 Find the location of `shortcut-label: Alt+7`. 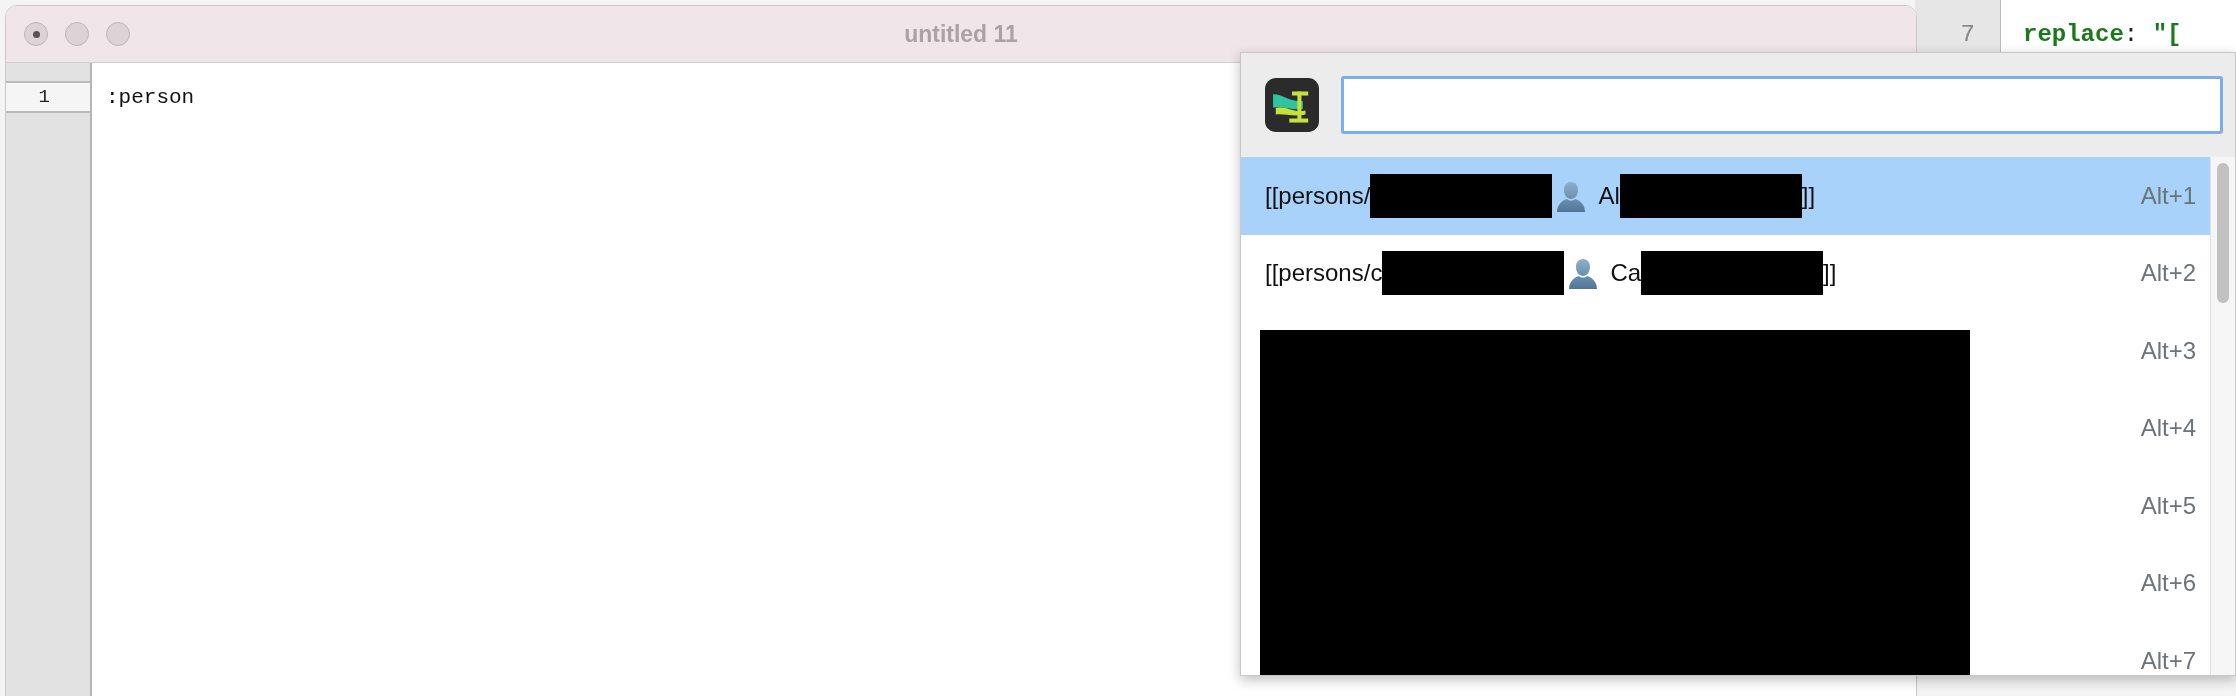

shortcut-label: Alt+7 is located at coordinates (2168, 660).